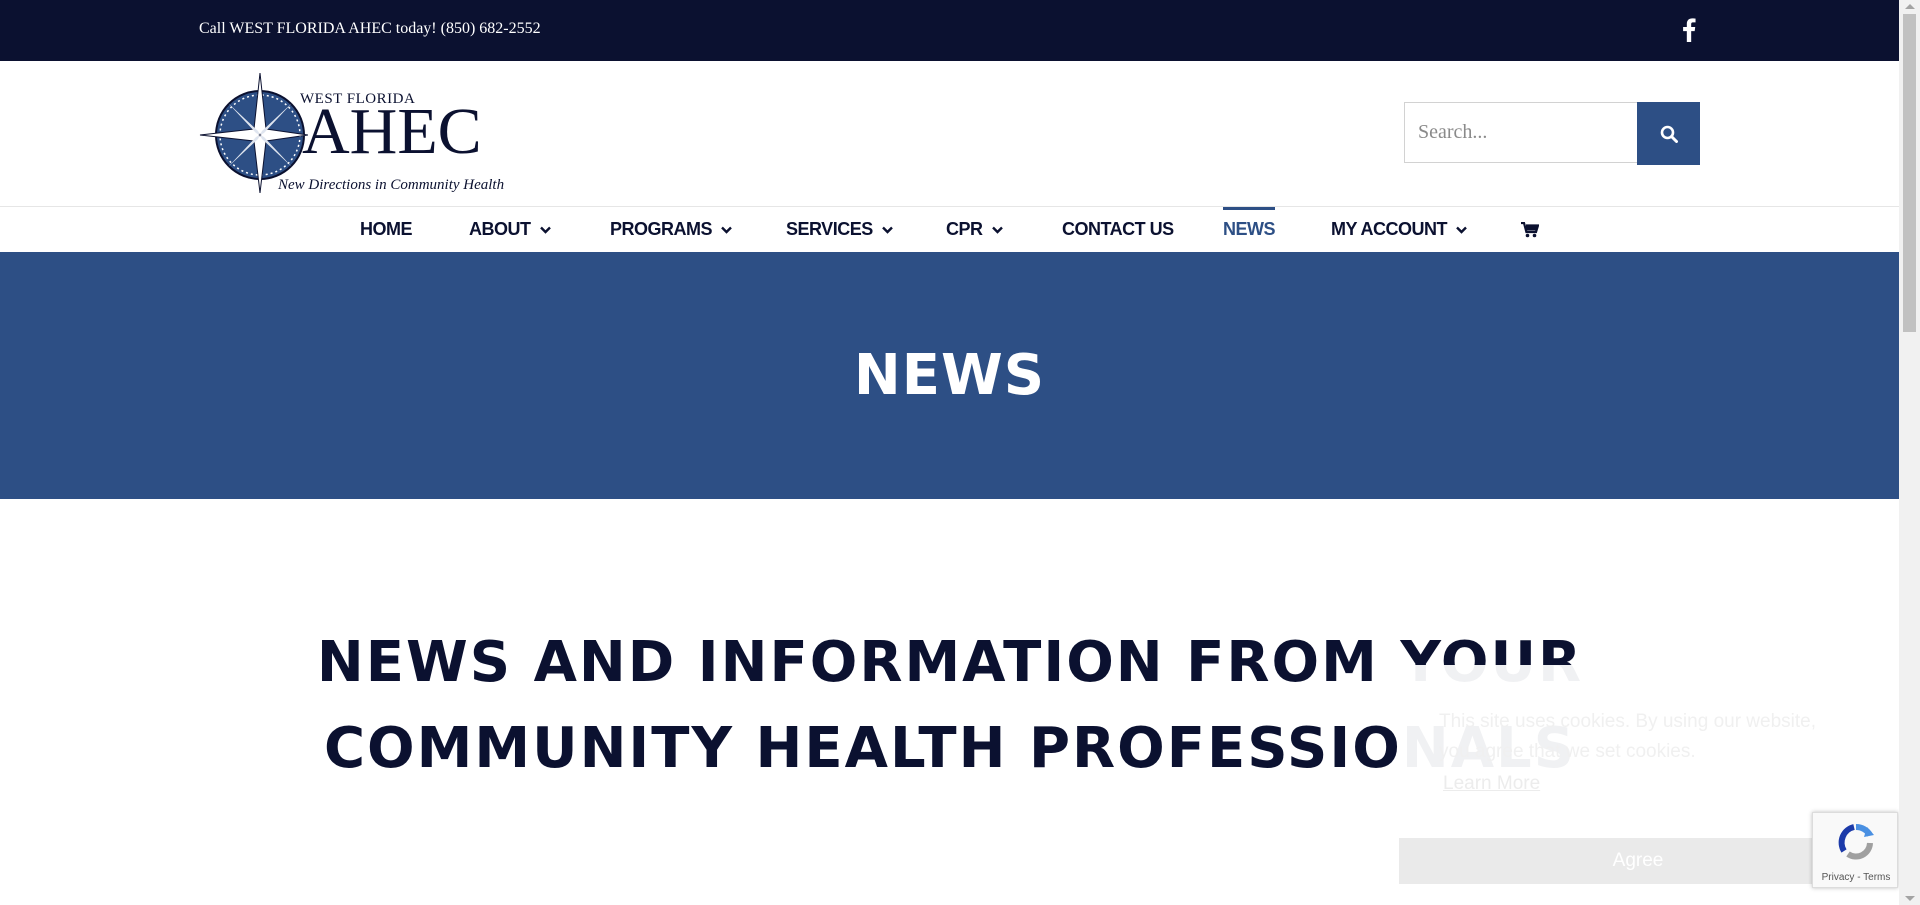 The image size is (1920, 905). I want to click on recaptcha-badge: Privacy - Terms, so click(1855, 850).